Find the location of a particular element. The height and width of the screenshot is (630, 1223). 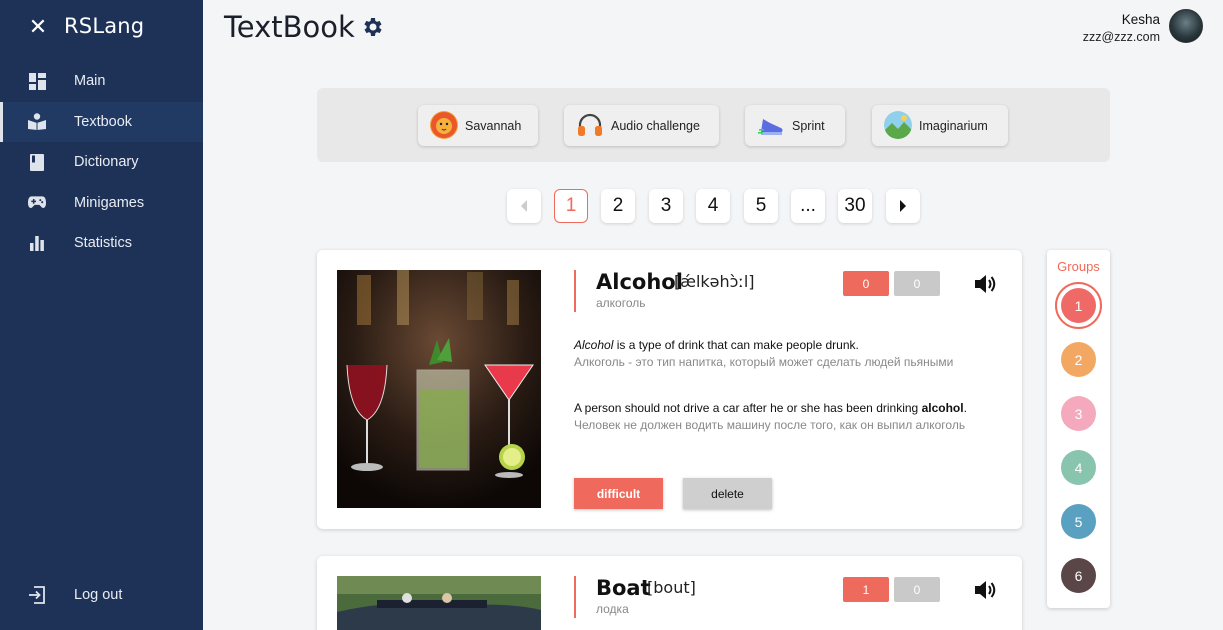

page-button: 1 is located at coordinates (571, 206).